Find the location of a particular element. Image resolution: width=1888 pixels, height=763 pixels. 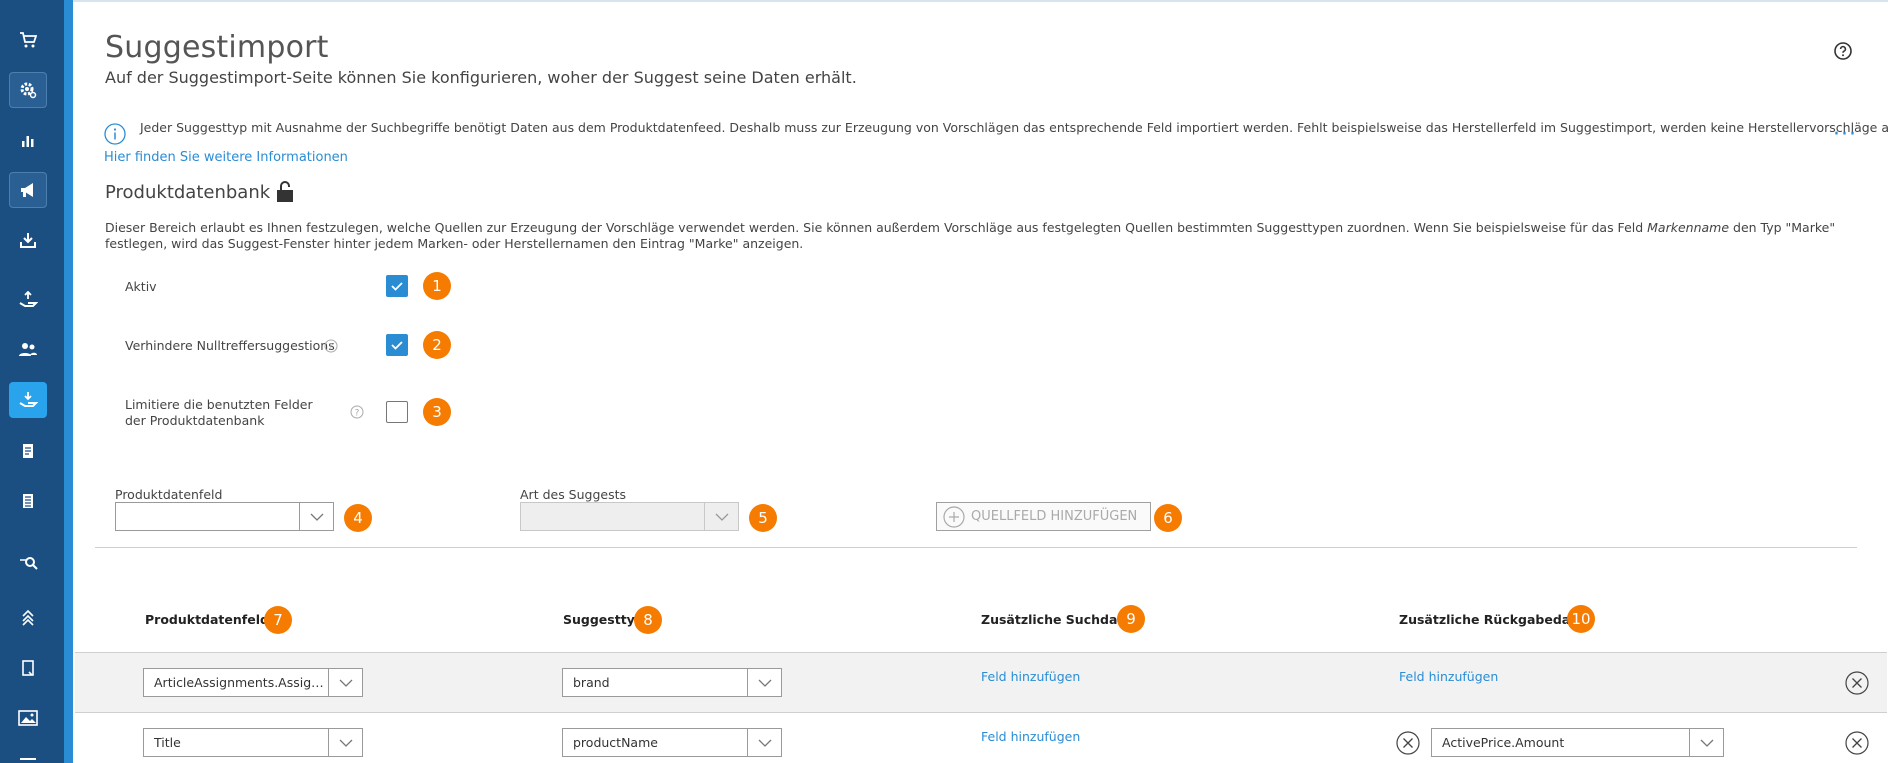

badge-1: 1 is located at coordinates (437, 286).